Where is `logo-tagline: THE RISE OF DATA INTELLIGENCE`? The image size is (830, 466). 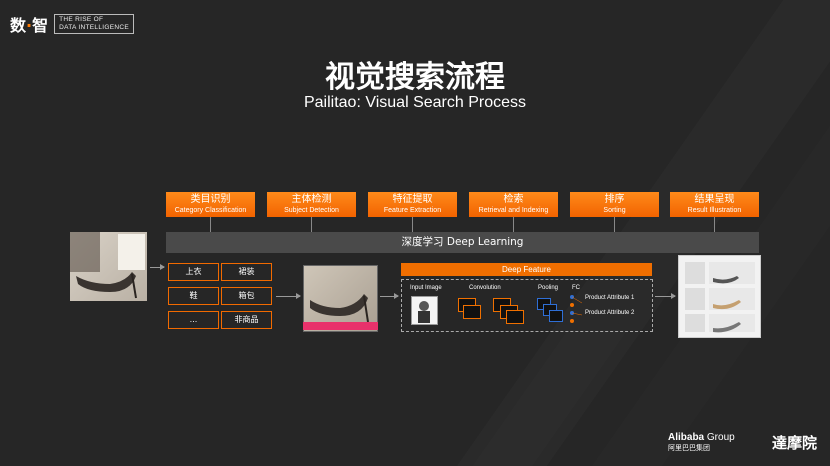
logo-tagline: THE RISE OF DATA INTELLIGENCE is located at coordinates (94, 24).